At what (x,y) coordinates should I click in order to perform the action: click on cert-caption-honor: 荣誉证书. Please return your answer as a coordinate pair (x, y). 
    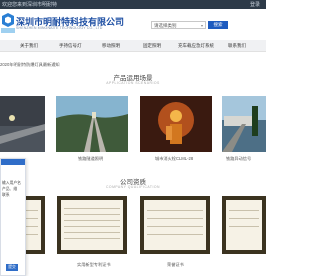
    Looking at the image, I should click on (175, 264).